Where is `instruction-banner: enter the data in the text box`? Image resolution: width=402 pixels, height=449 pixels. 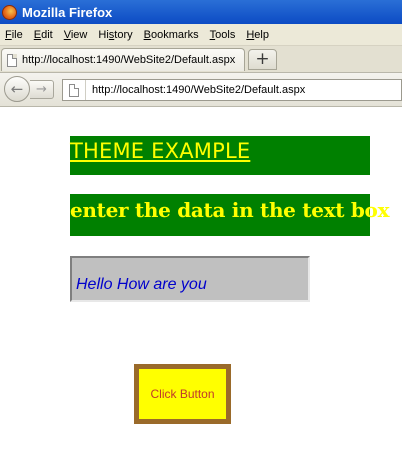 instruction-banner: enter the data in the text box is located at coordinates (230, 215).